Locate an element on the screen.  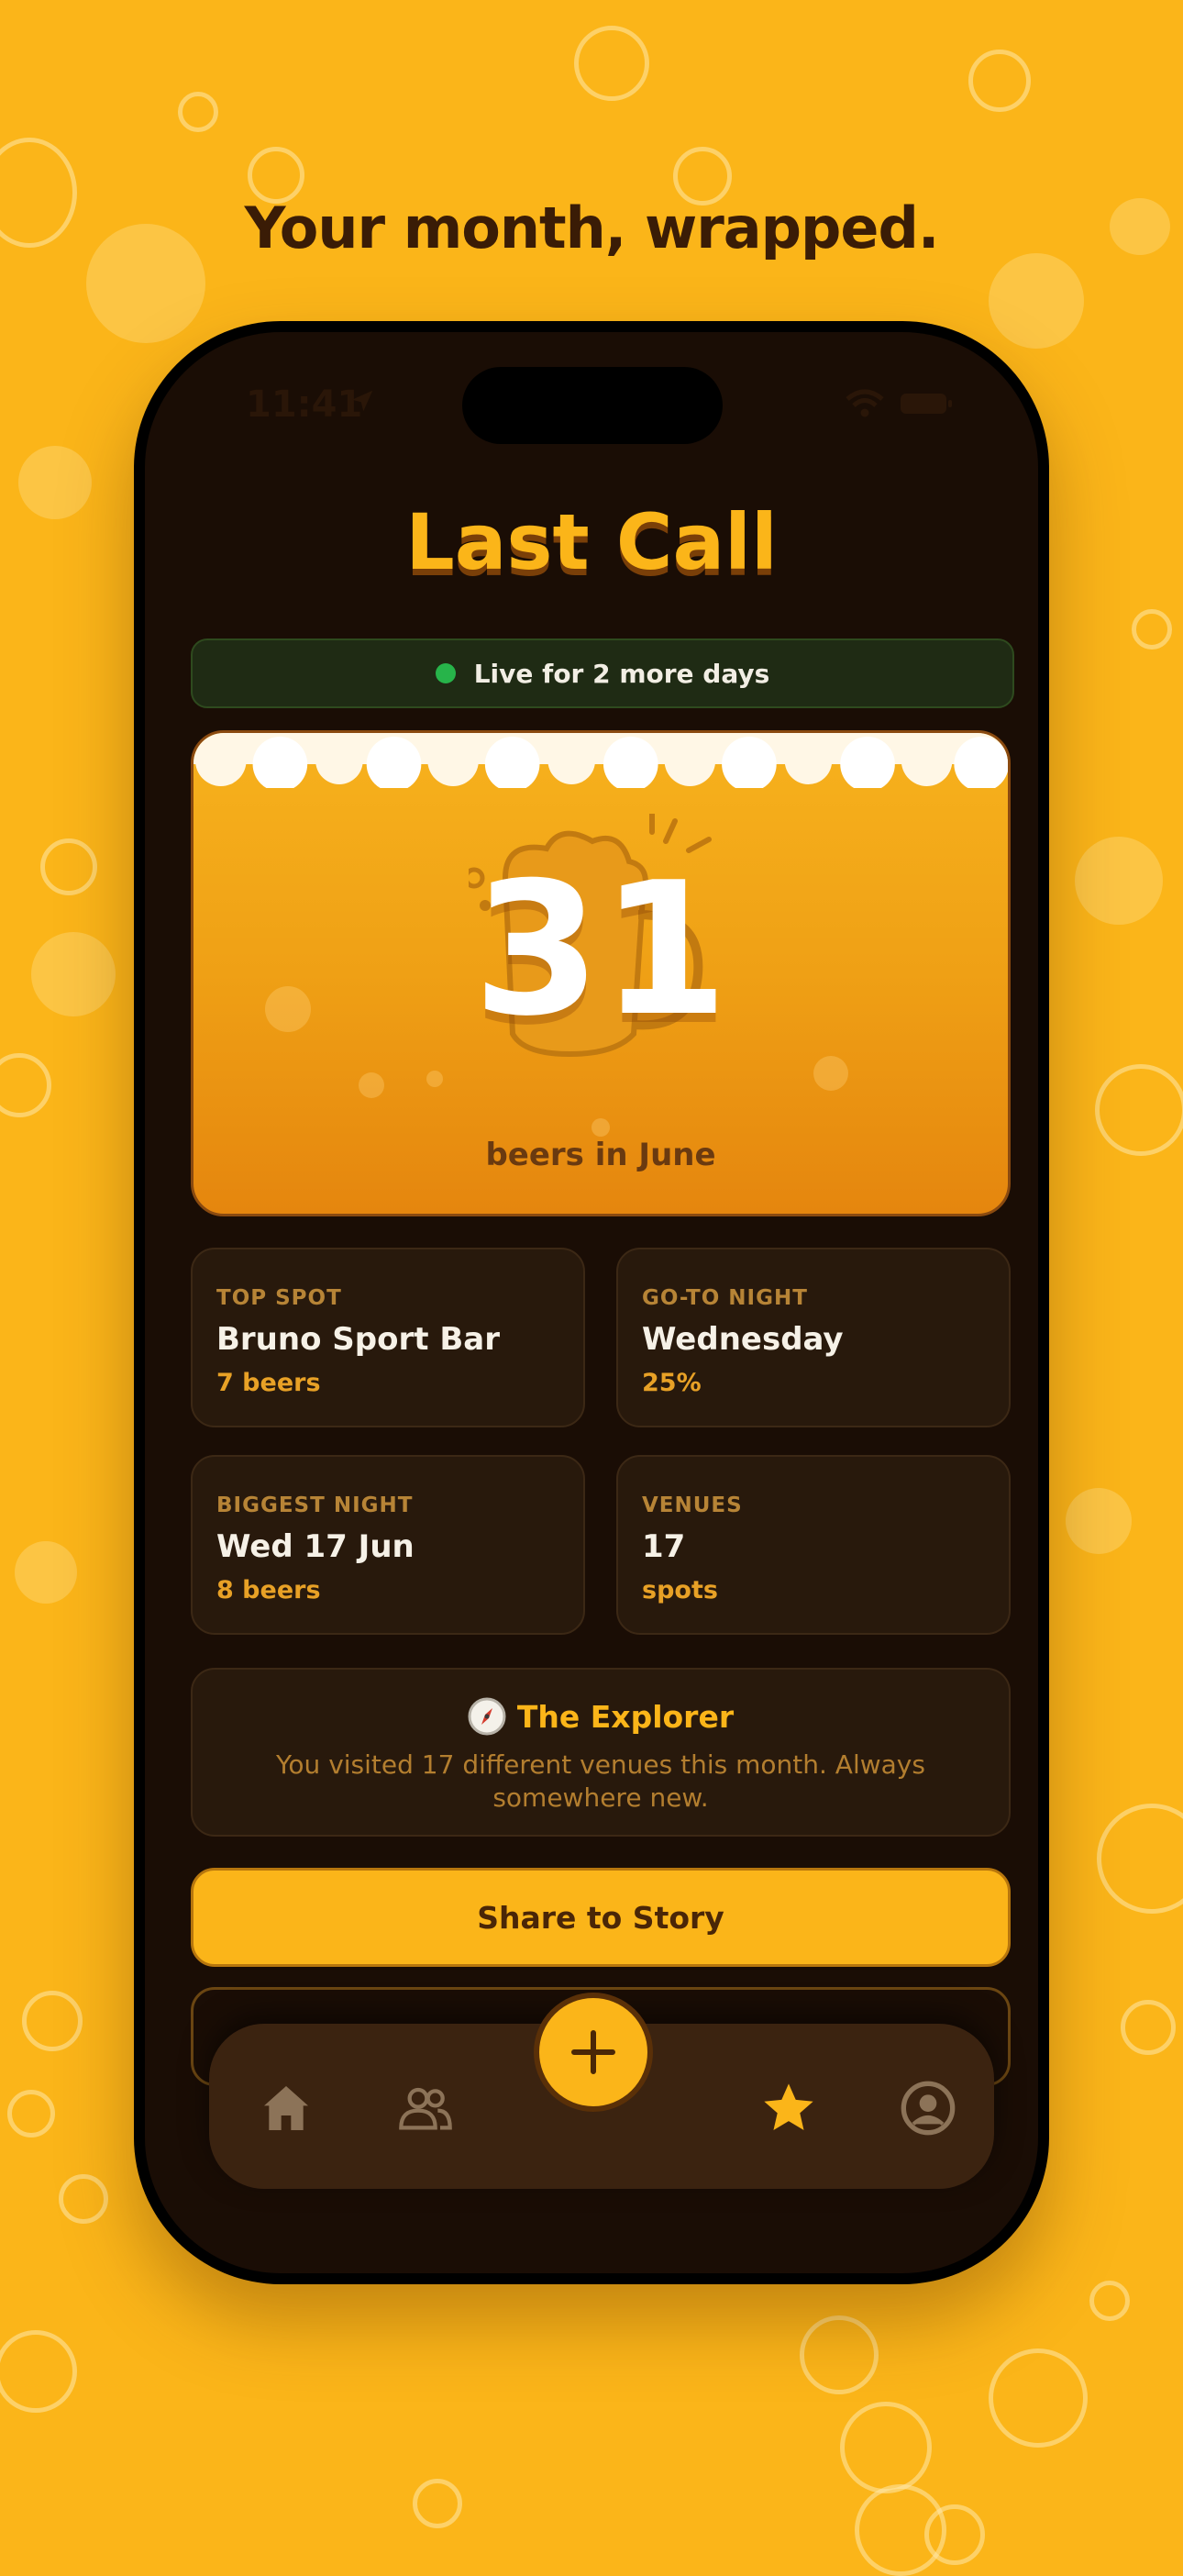
hero-card: 31 beers in June is located at coordinates (601, 973).